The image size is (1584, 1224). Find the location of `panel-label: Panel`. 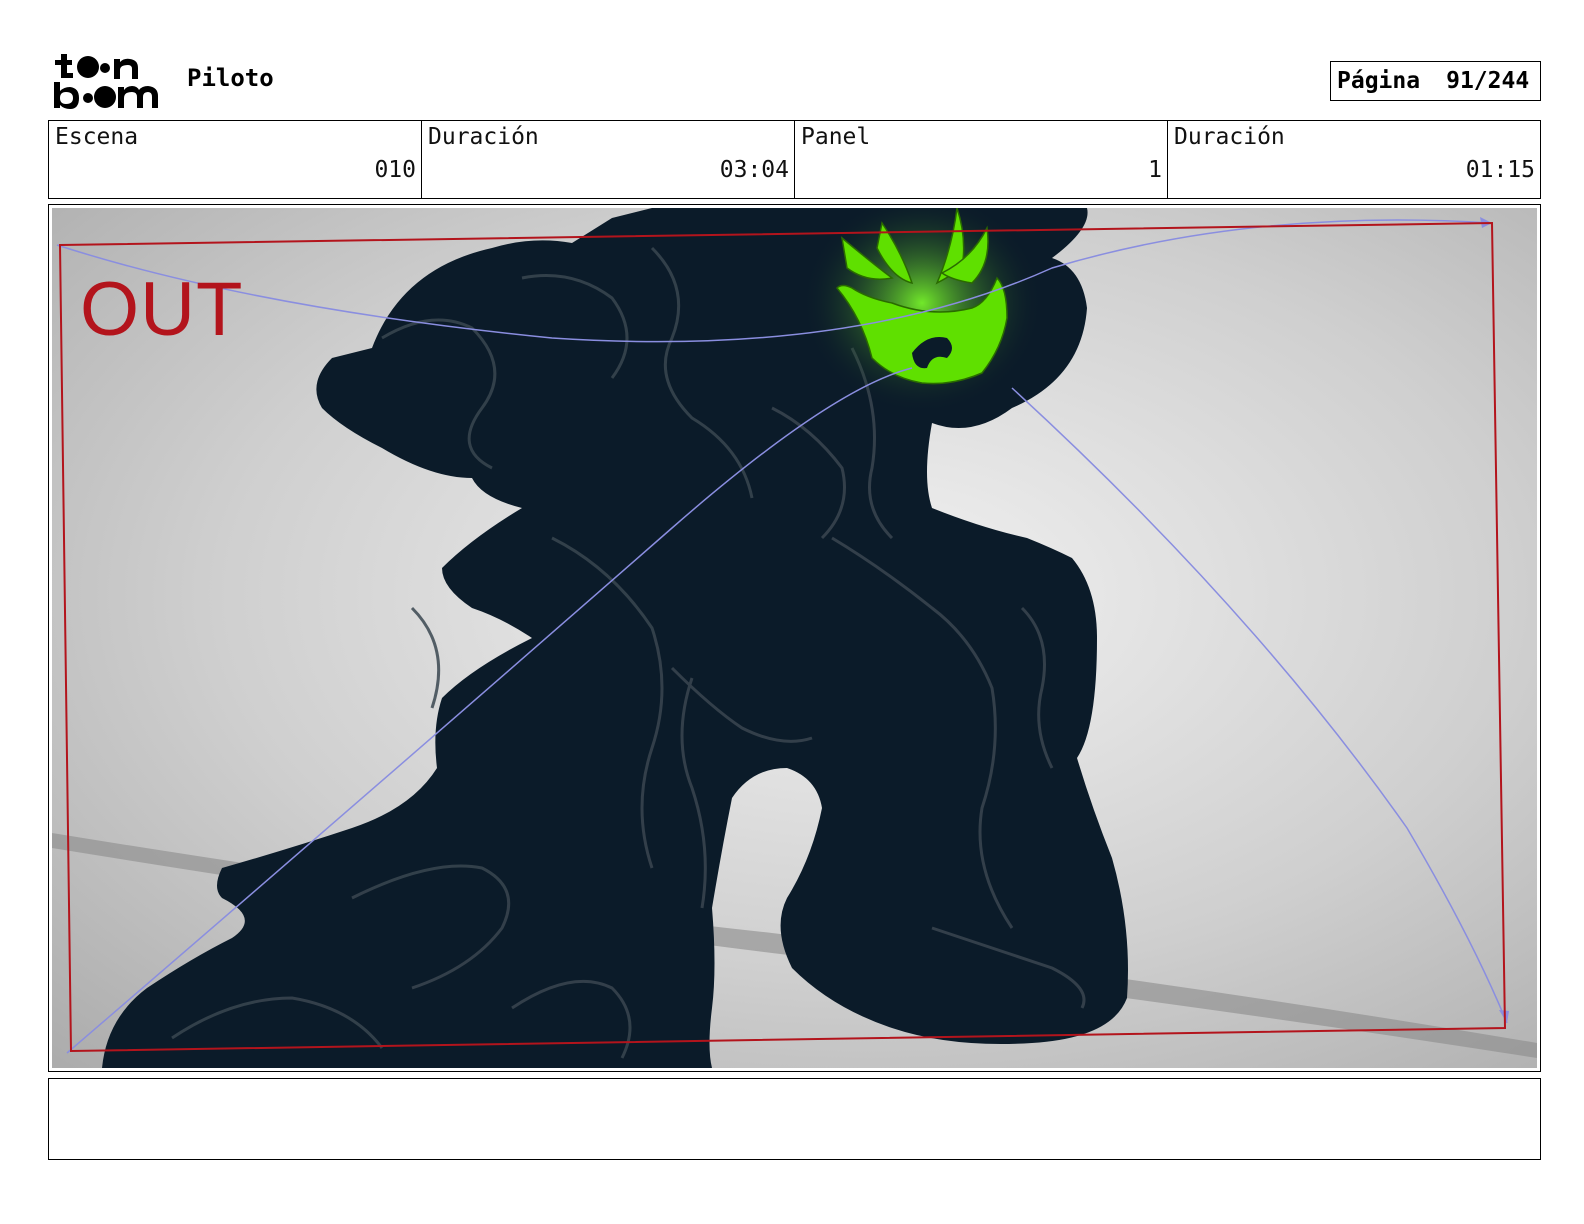

panel-label: Panel is located at coordinates (836, 137).